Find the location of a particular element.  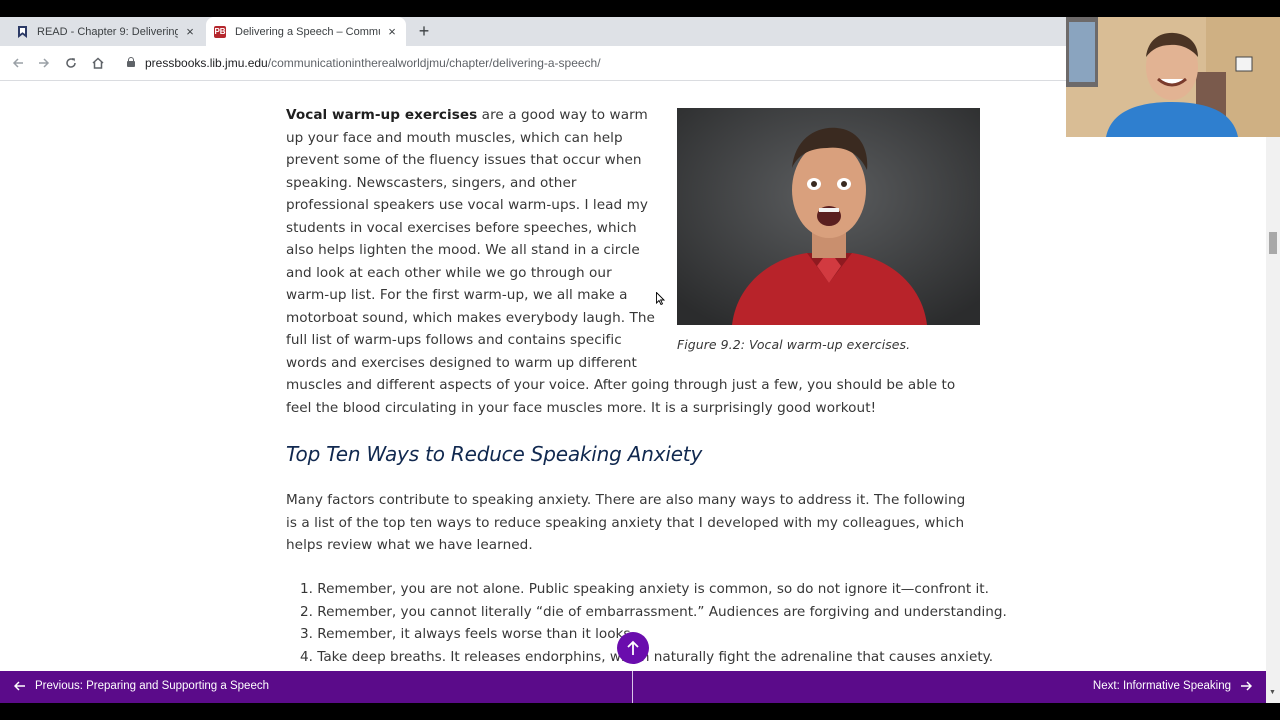

url-host: pressbooks.lib.jmu.edu is located at coordinates (206, 63).